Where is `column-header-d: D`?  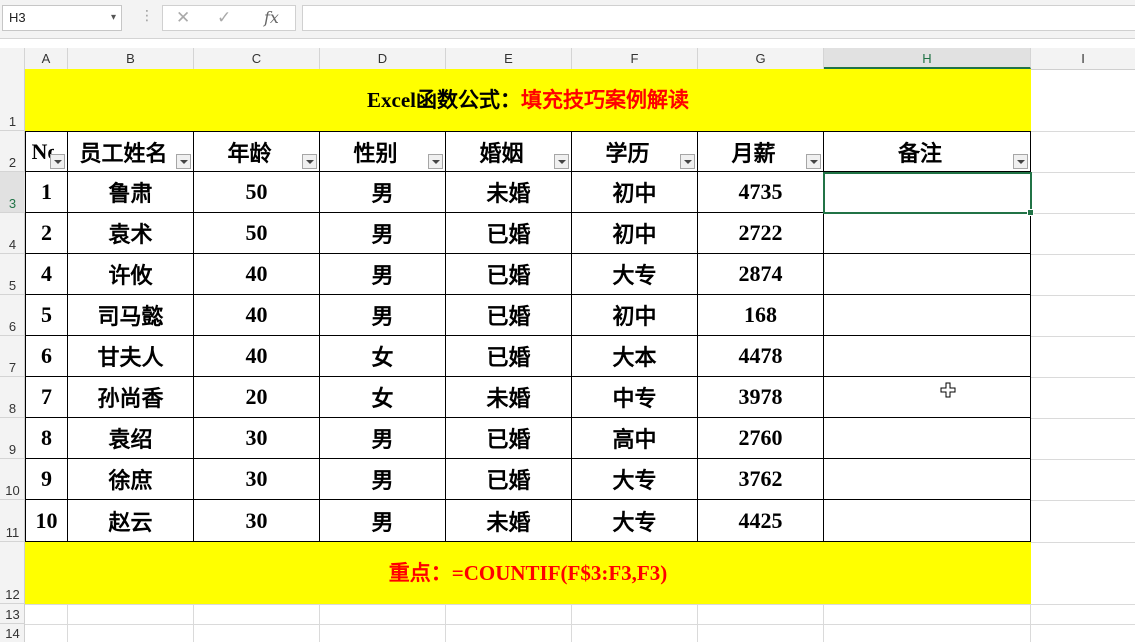
column-header-d: D is located at coordinates (383, 58).